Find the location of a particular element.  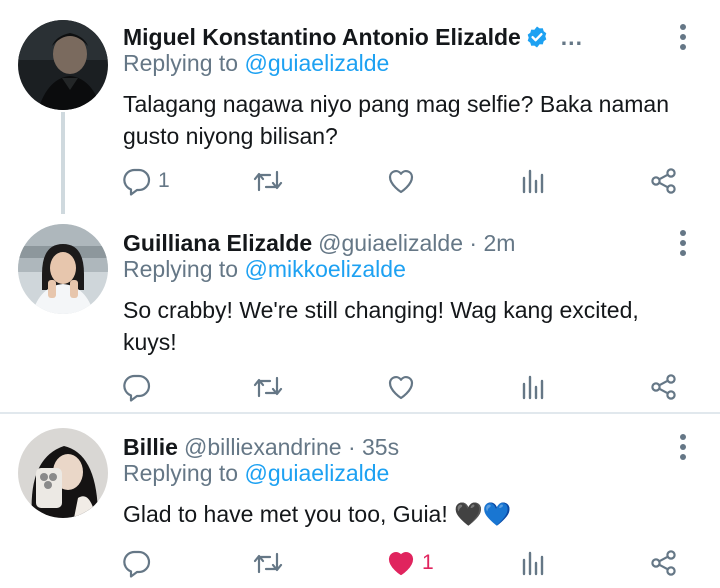

display-name: Guilliana Elizalde is located at coordinates (217, 243).